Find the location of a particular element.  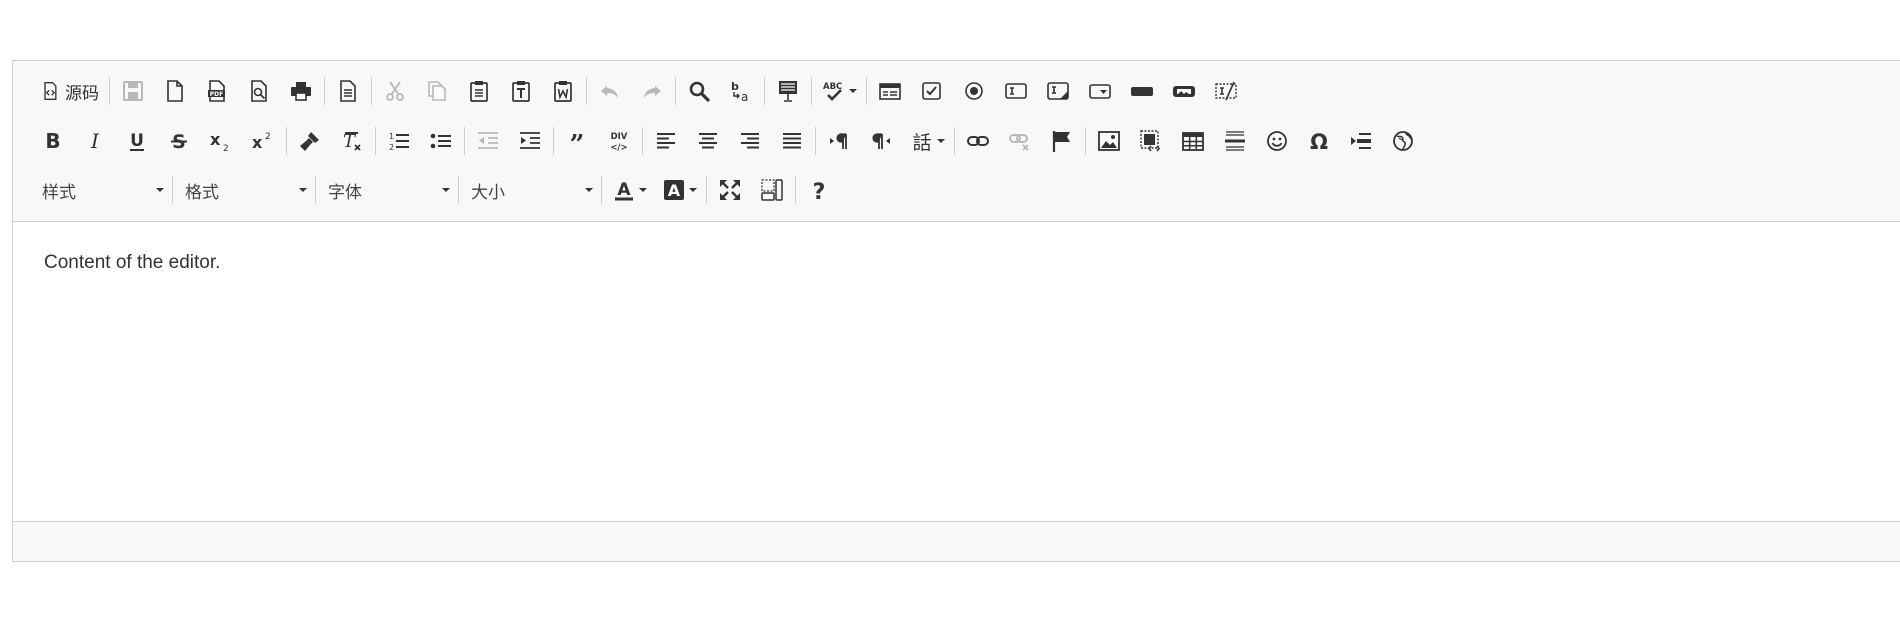

iframe-button is located at coordinates (1403, 141).